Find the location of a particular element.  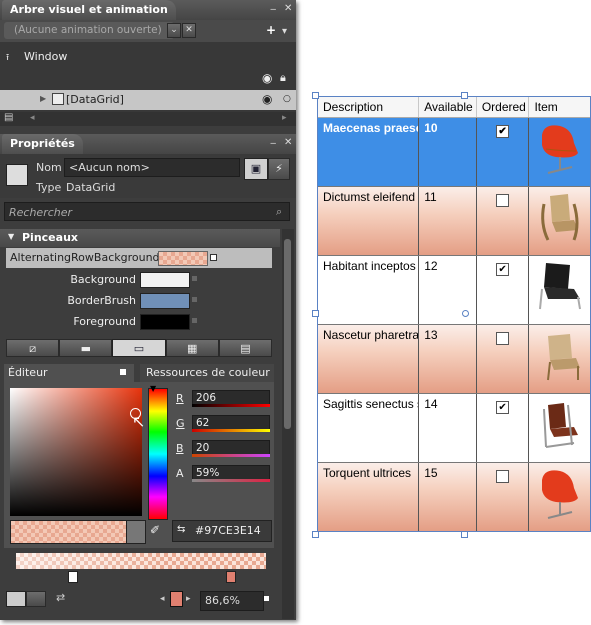

r-slider: 206 is located at coordinates (231, 397).